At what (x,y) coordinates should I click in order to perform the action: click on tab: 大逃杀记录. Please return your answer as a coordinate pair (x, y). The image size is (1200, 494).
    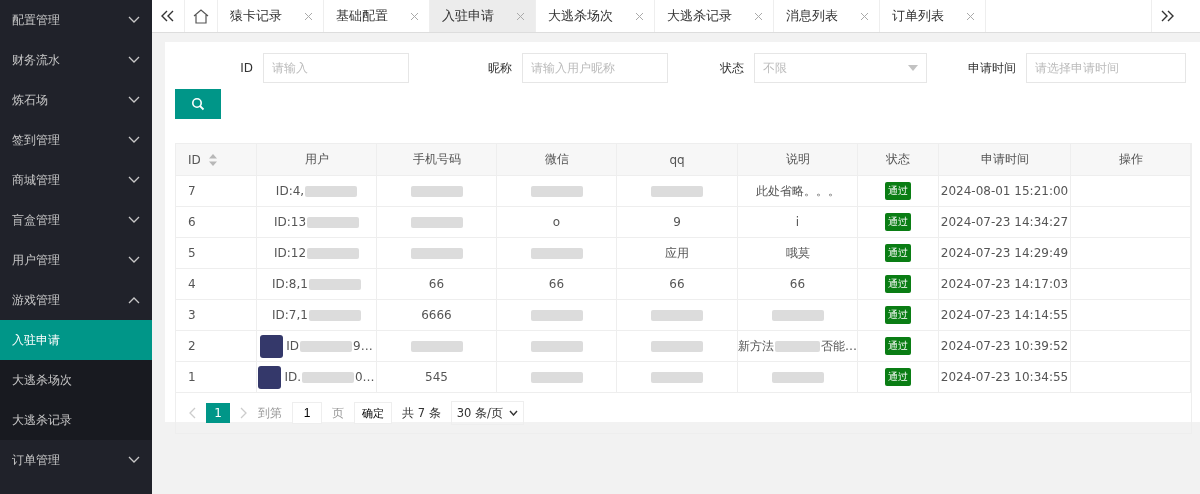
    Looking at the image, I should click on (714, 16).